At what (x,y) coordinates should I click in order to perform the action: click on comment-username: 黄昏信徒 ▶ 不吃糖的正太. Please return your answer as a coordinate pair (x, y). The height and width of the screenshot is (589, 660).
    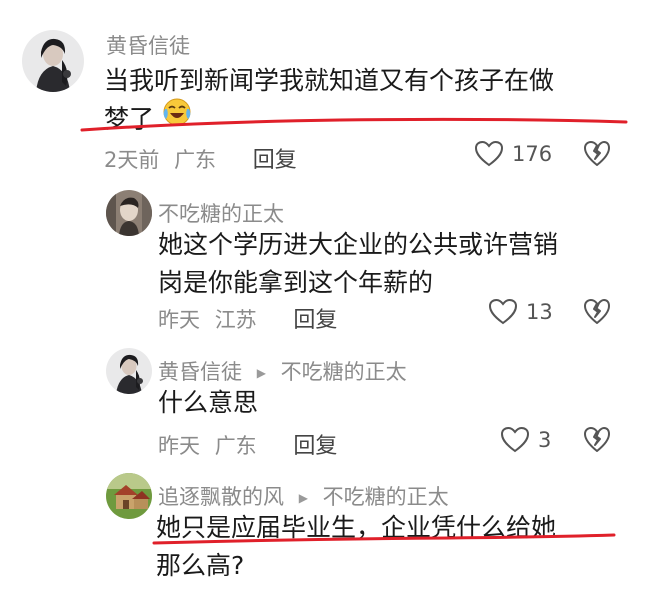
    Looking at the image, I should click on (282, 371).